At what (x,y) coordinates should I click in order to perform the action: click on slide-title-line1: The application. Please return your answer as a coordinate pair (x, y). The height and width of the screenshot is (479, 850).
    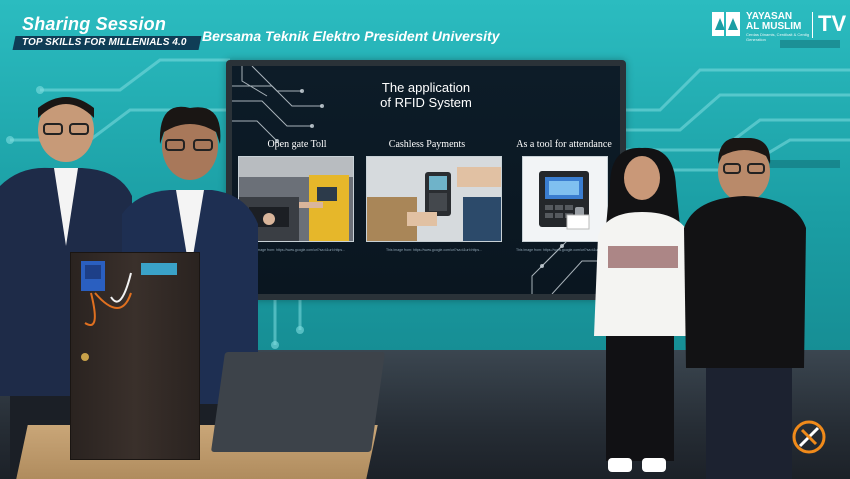
    Looking at the image, I should click on (426, 87).